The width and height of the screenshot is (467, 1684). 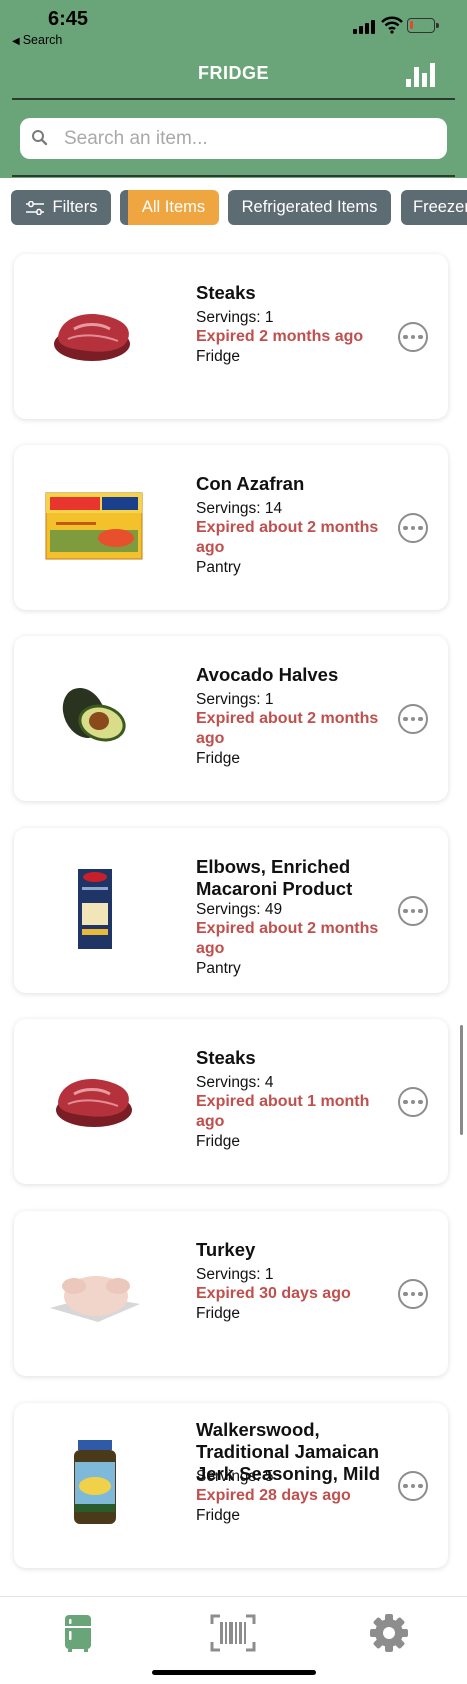 What do you see at coordinates (94, 714) in the screenshot?
I see `avocado-image` at bounding box center [94, 714].